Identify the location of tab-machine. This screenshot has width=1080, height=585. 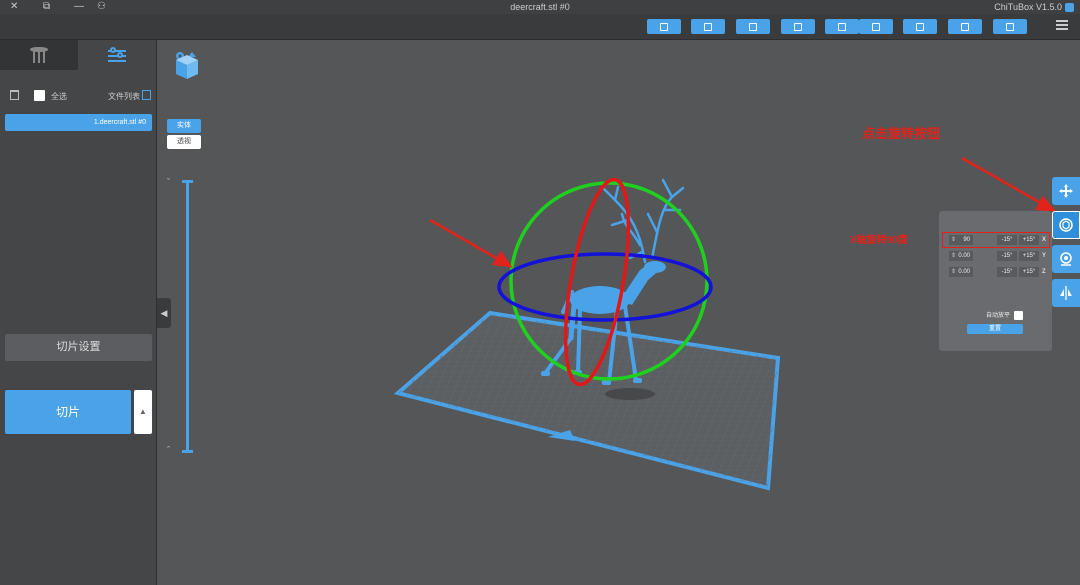
(39, 55).